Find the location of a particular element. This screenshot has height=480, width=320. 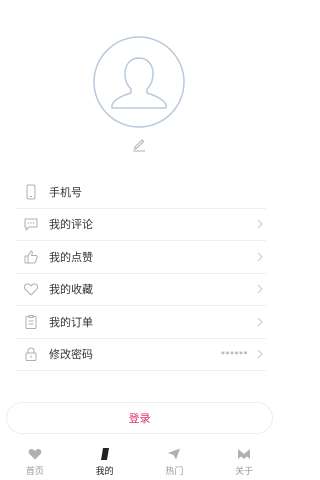

m-logo-icon is located at coordinates (244, 454).